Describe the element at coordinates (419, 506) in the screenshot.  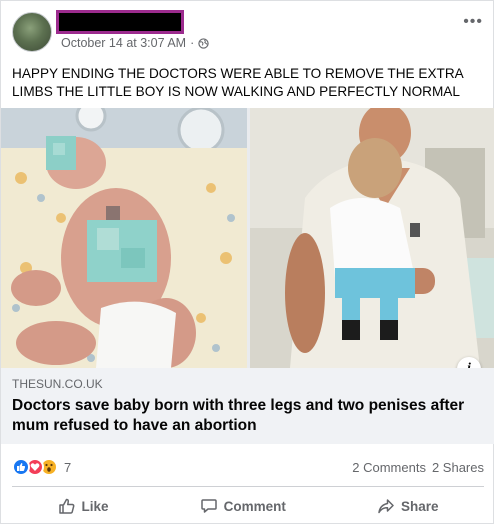
I see `share-label: Share` at that location.